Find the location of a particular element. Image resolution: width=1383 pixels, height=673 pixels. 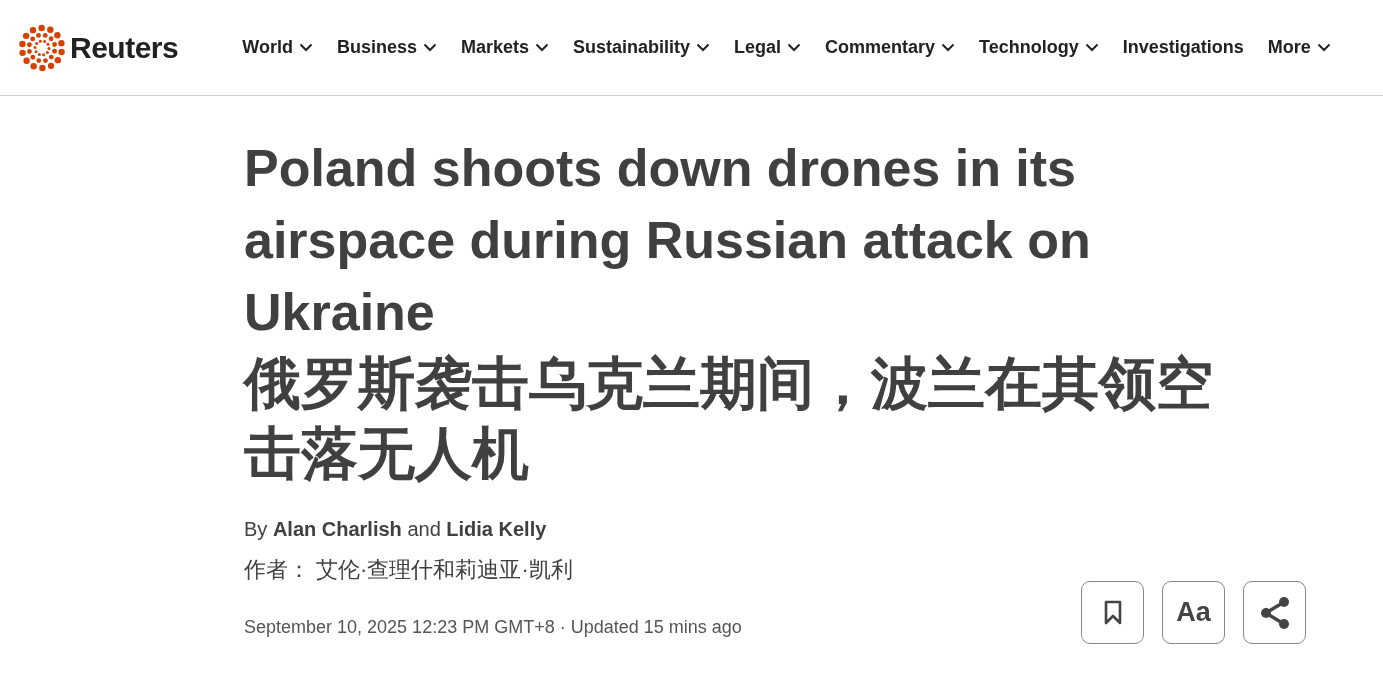

bookmark-icon is located at coordinates (1112, 612).